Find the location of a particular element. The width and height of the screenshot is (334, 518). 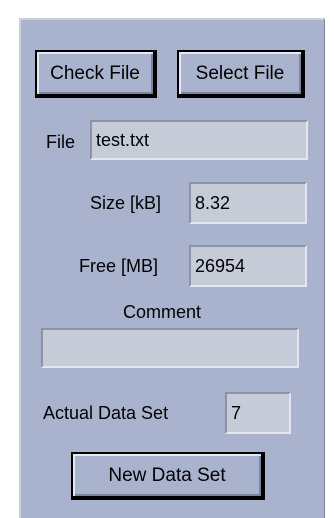

select-file-button: Select File is located at coordinates (241, 74).